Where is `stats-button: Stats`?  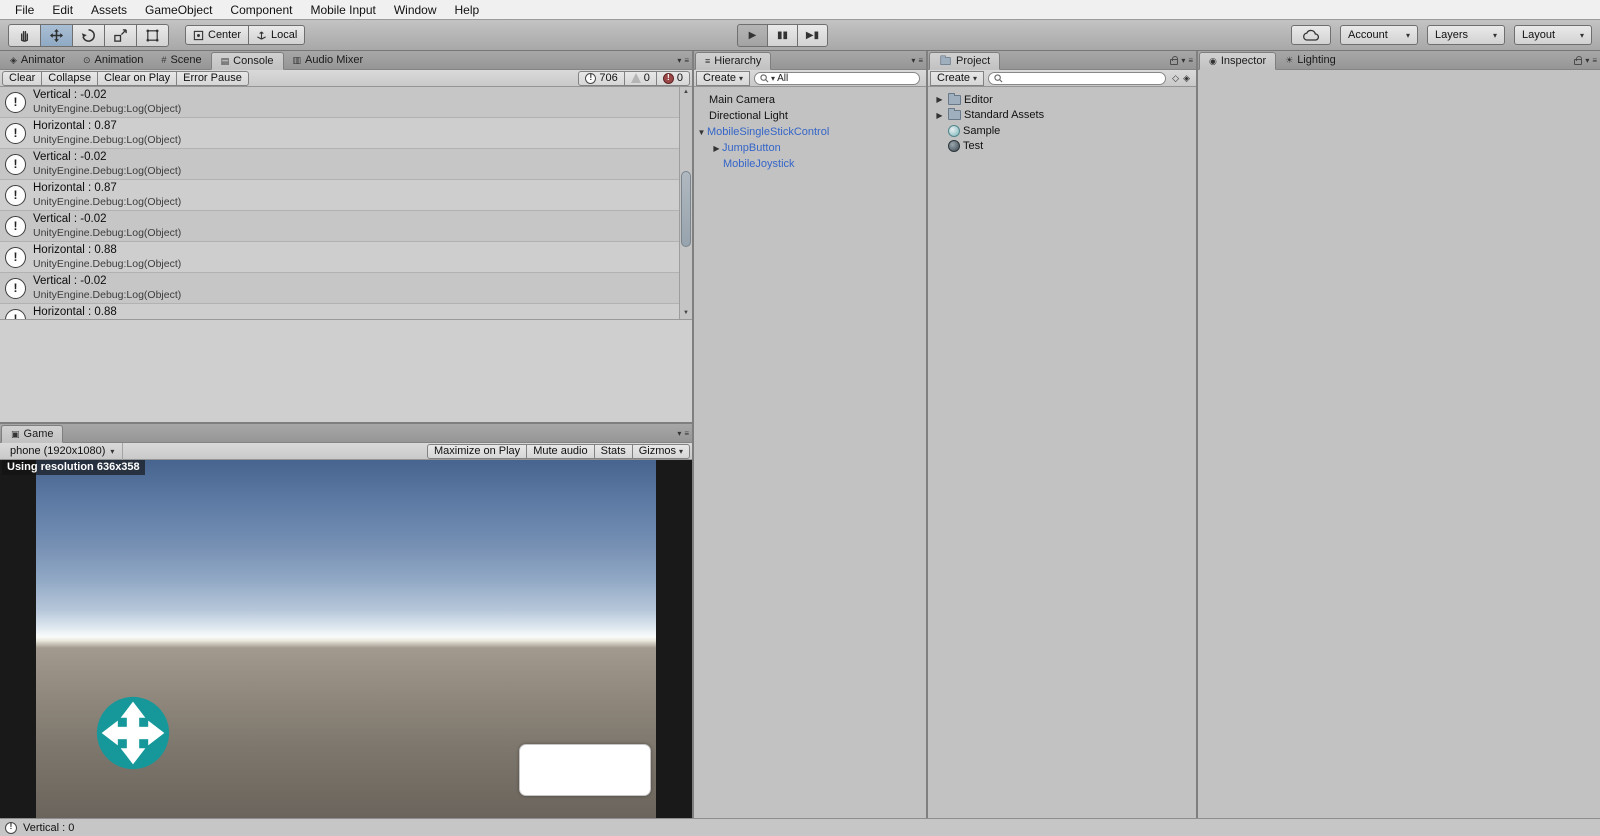
stats-button: Stats is located at coordinates (613, 451).